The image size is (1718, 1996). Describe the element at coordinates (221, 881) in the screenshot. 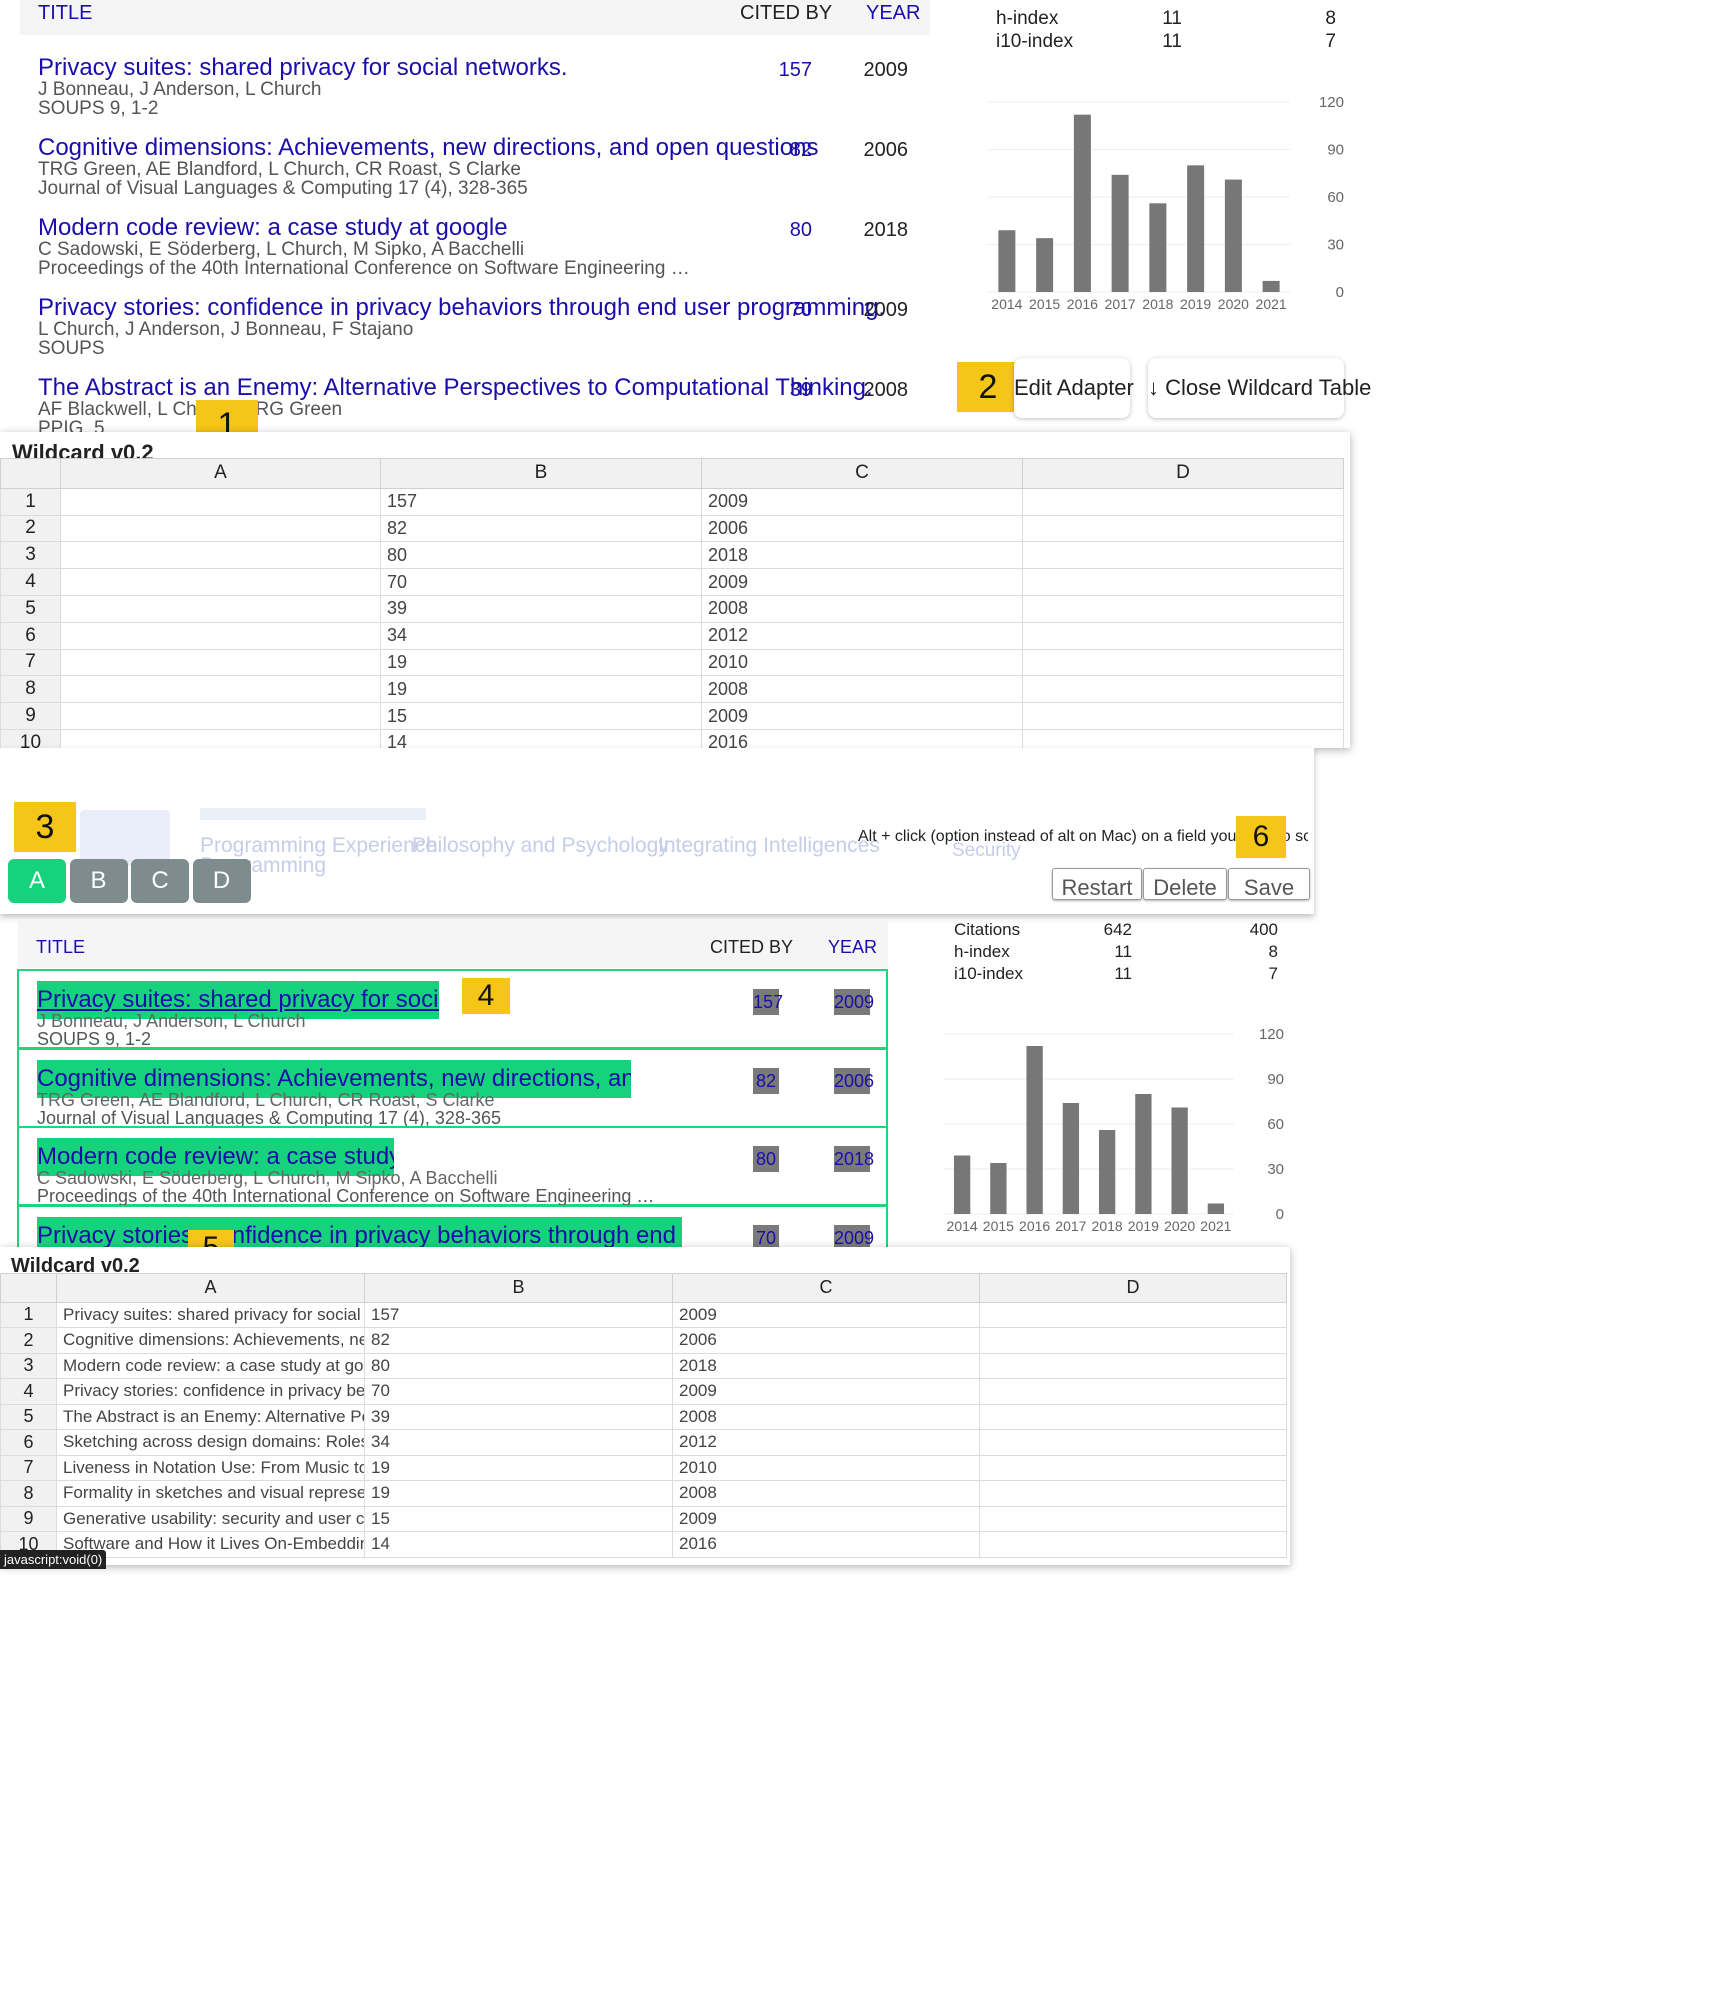

I see `column-button-d: D` at that location.